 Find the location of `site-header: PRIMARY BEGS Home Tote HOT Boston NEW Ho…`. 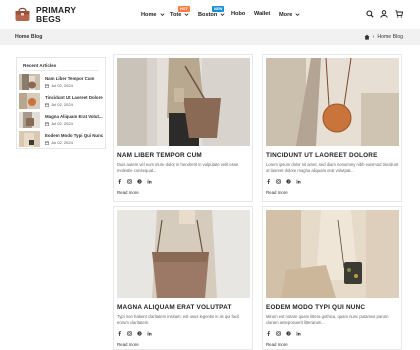

site-header: PRIMARY BEGS Home Tote HOT Boston NEW Ho… is located at coordinates (210, 14).